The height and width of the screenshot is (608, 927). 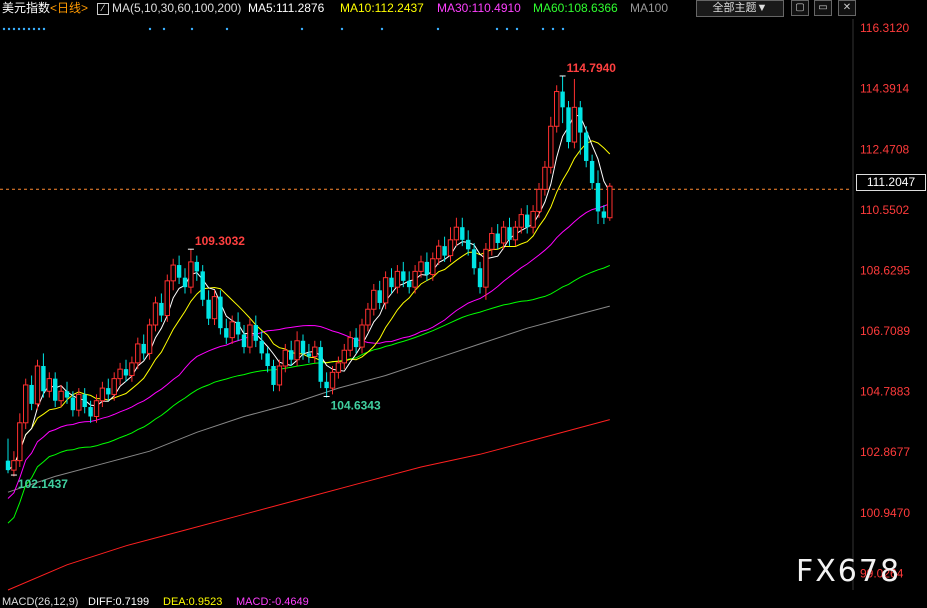 I want to click on y-tick-label: 112.4708, so click(x=884, y=149).